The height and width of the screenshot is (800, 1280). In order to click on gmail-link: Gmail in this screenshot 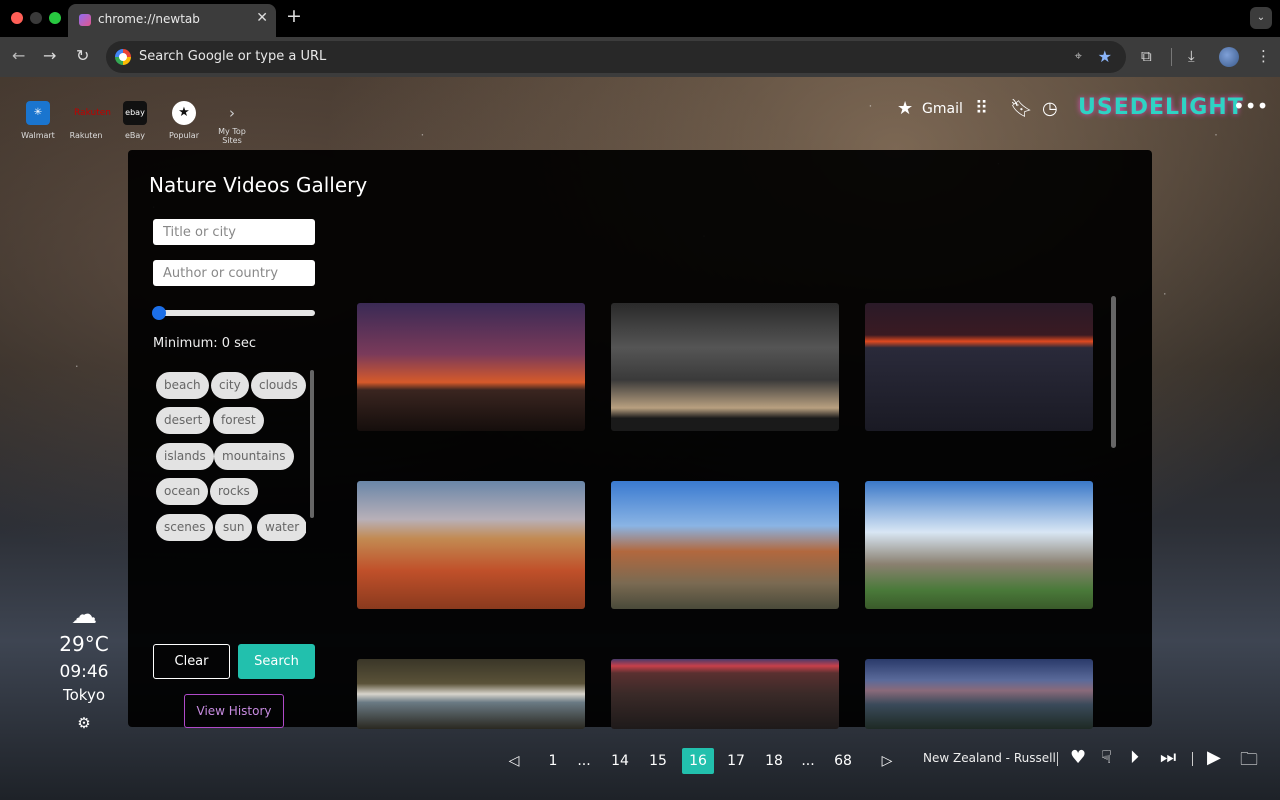, I will do `click(942, 109)`.